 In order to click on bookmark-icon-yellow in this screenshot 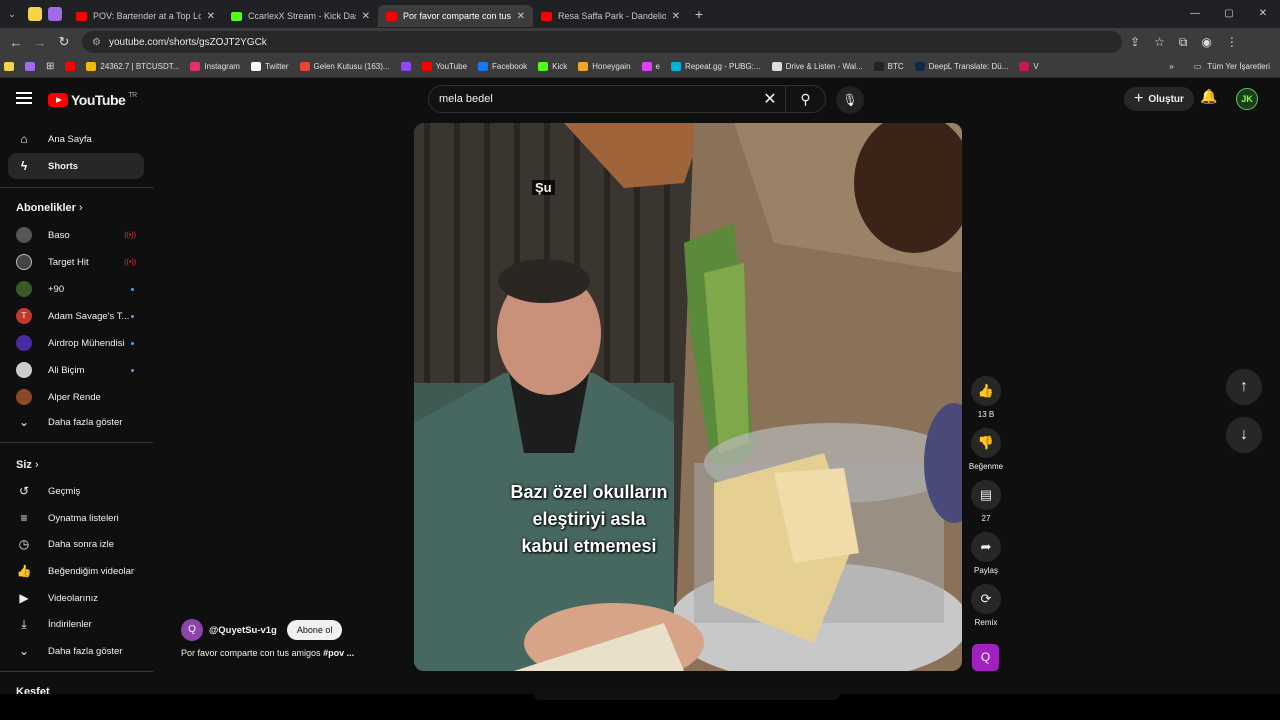, I will do `click(9, 66)`.